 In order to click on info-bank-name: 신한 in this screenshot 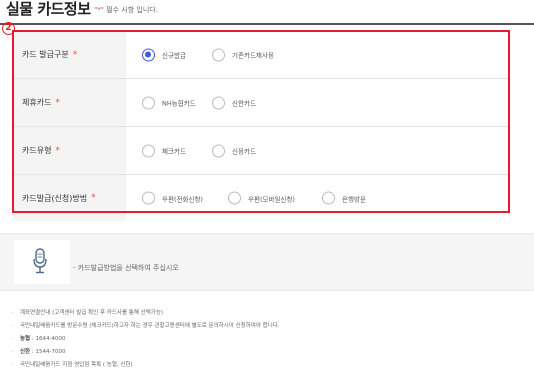, I will do `click(25, 352)`.